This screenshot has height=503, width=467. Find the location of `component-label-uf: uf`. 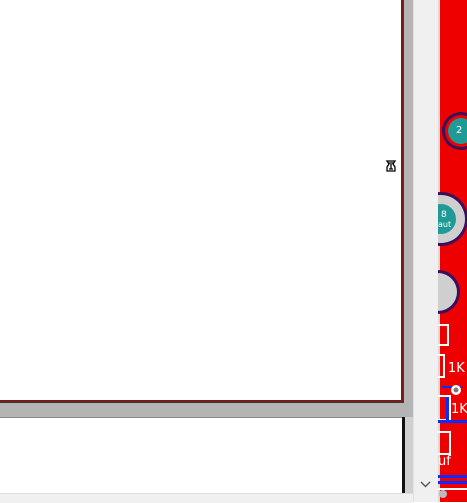

component-label-uf: uf is located at coordinates (444, 461).